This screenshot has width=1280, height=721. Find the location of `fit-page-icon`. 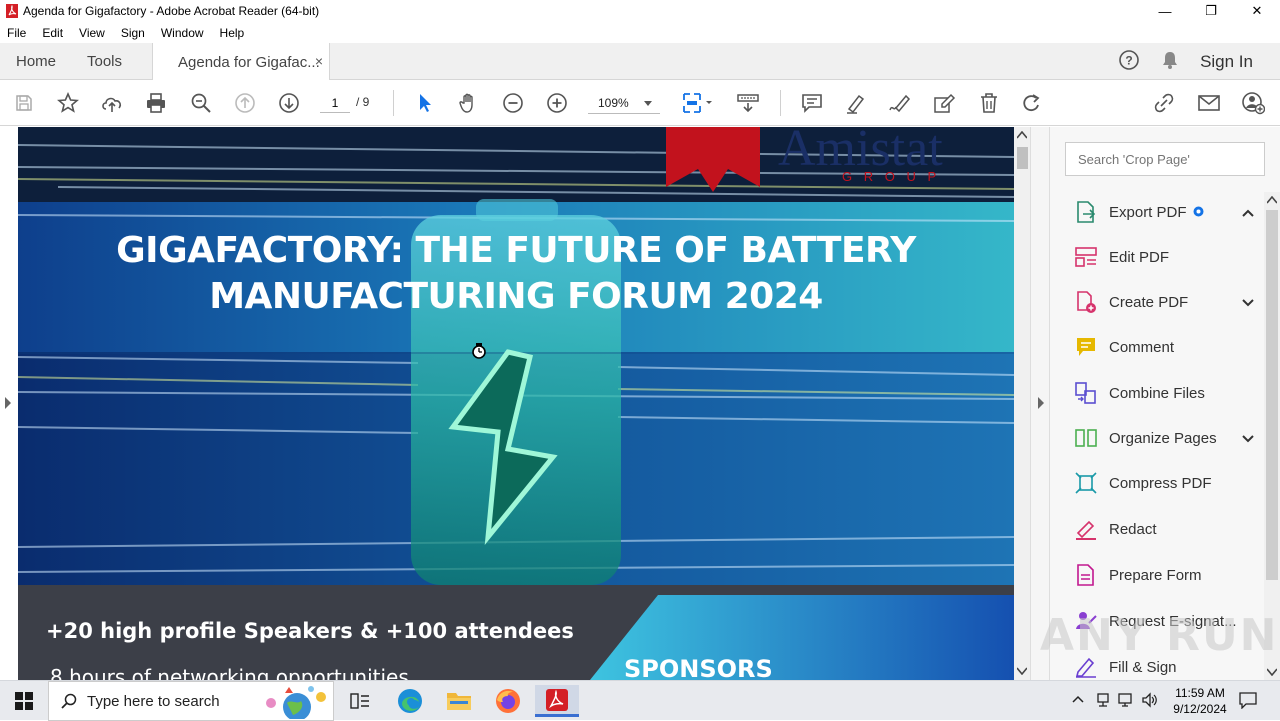

fit-page-icon is located at coordinates (697, 103).